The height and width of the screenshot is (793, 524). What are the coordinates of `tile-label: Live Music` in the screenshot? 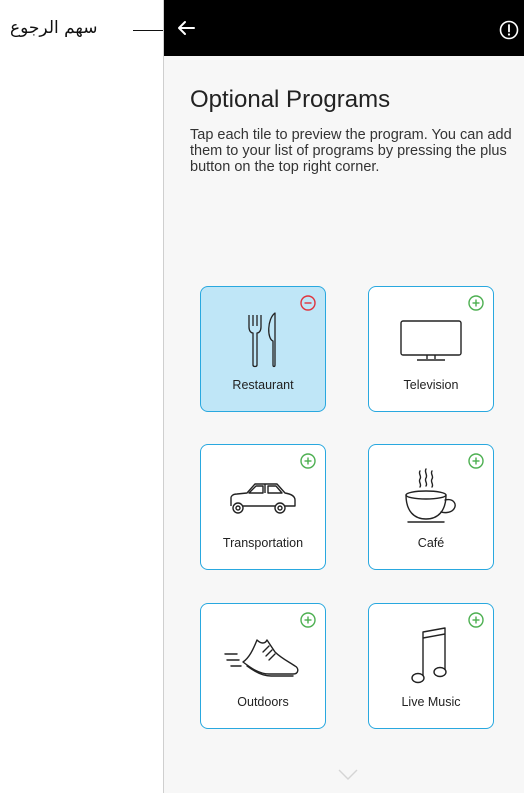 It's located at (431, 702).